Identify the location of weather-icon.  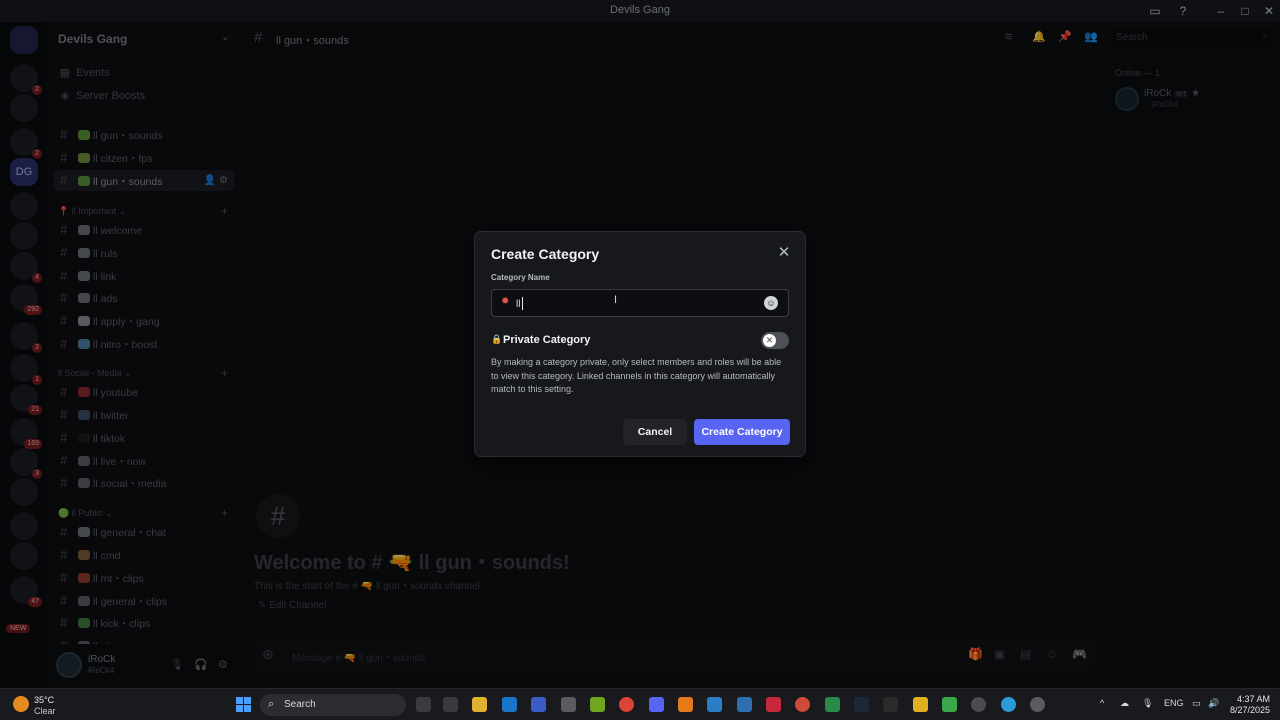
(21, 704).